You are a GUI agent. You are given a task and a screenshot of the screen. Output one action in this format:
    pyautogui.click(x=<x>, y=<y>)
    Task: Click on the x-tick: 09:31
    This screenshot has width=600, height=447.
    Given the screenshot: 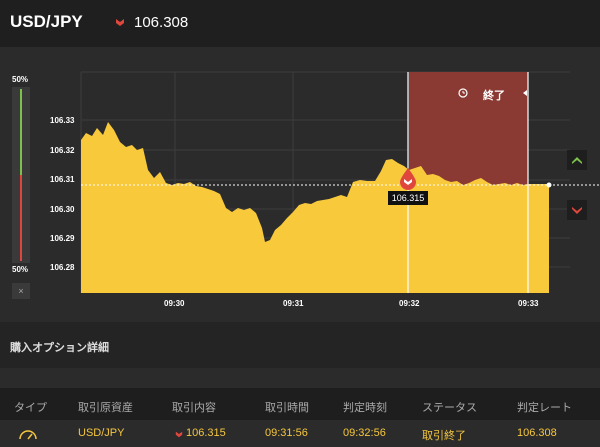 What is the action you would take?
    pyautogui.click(x=293, y=303)
    